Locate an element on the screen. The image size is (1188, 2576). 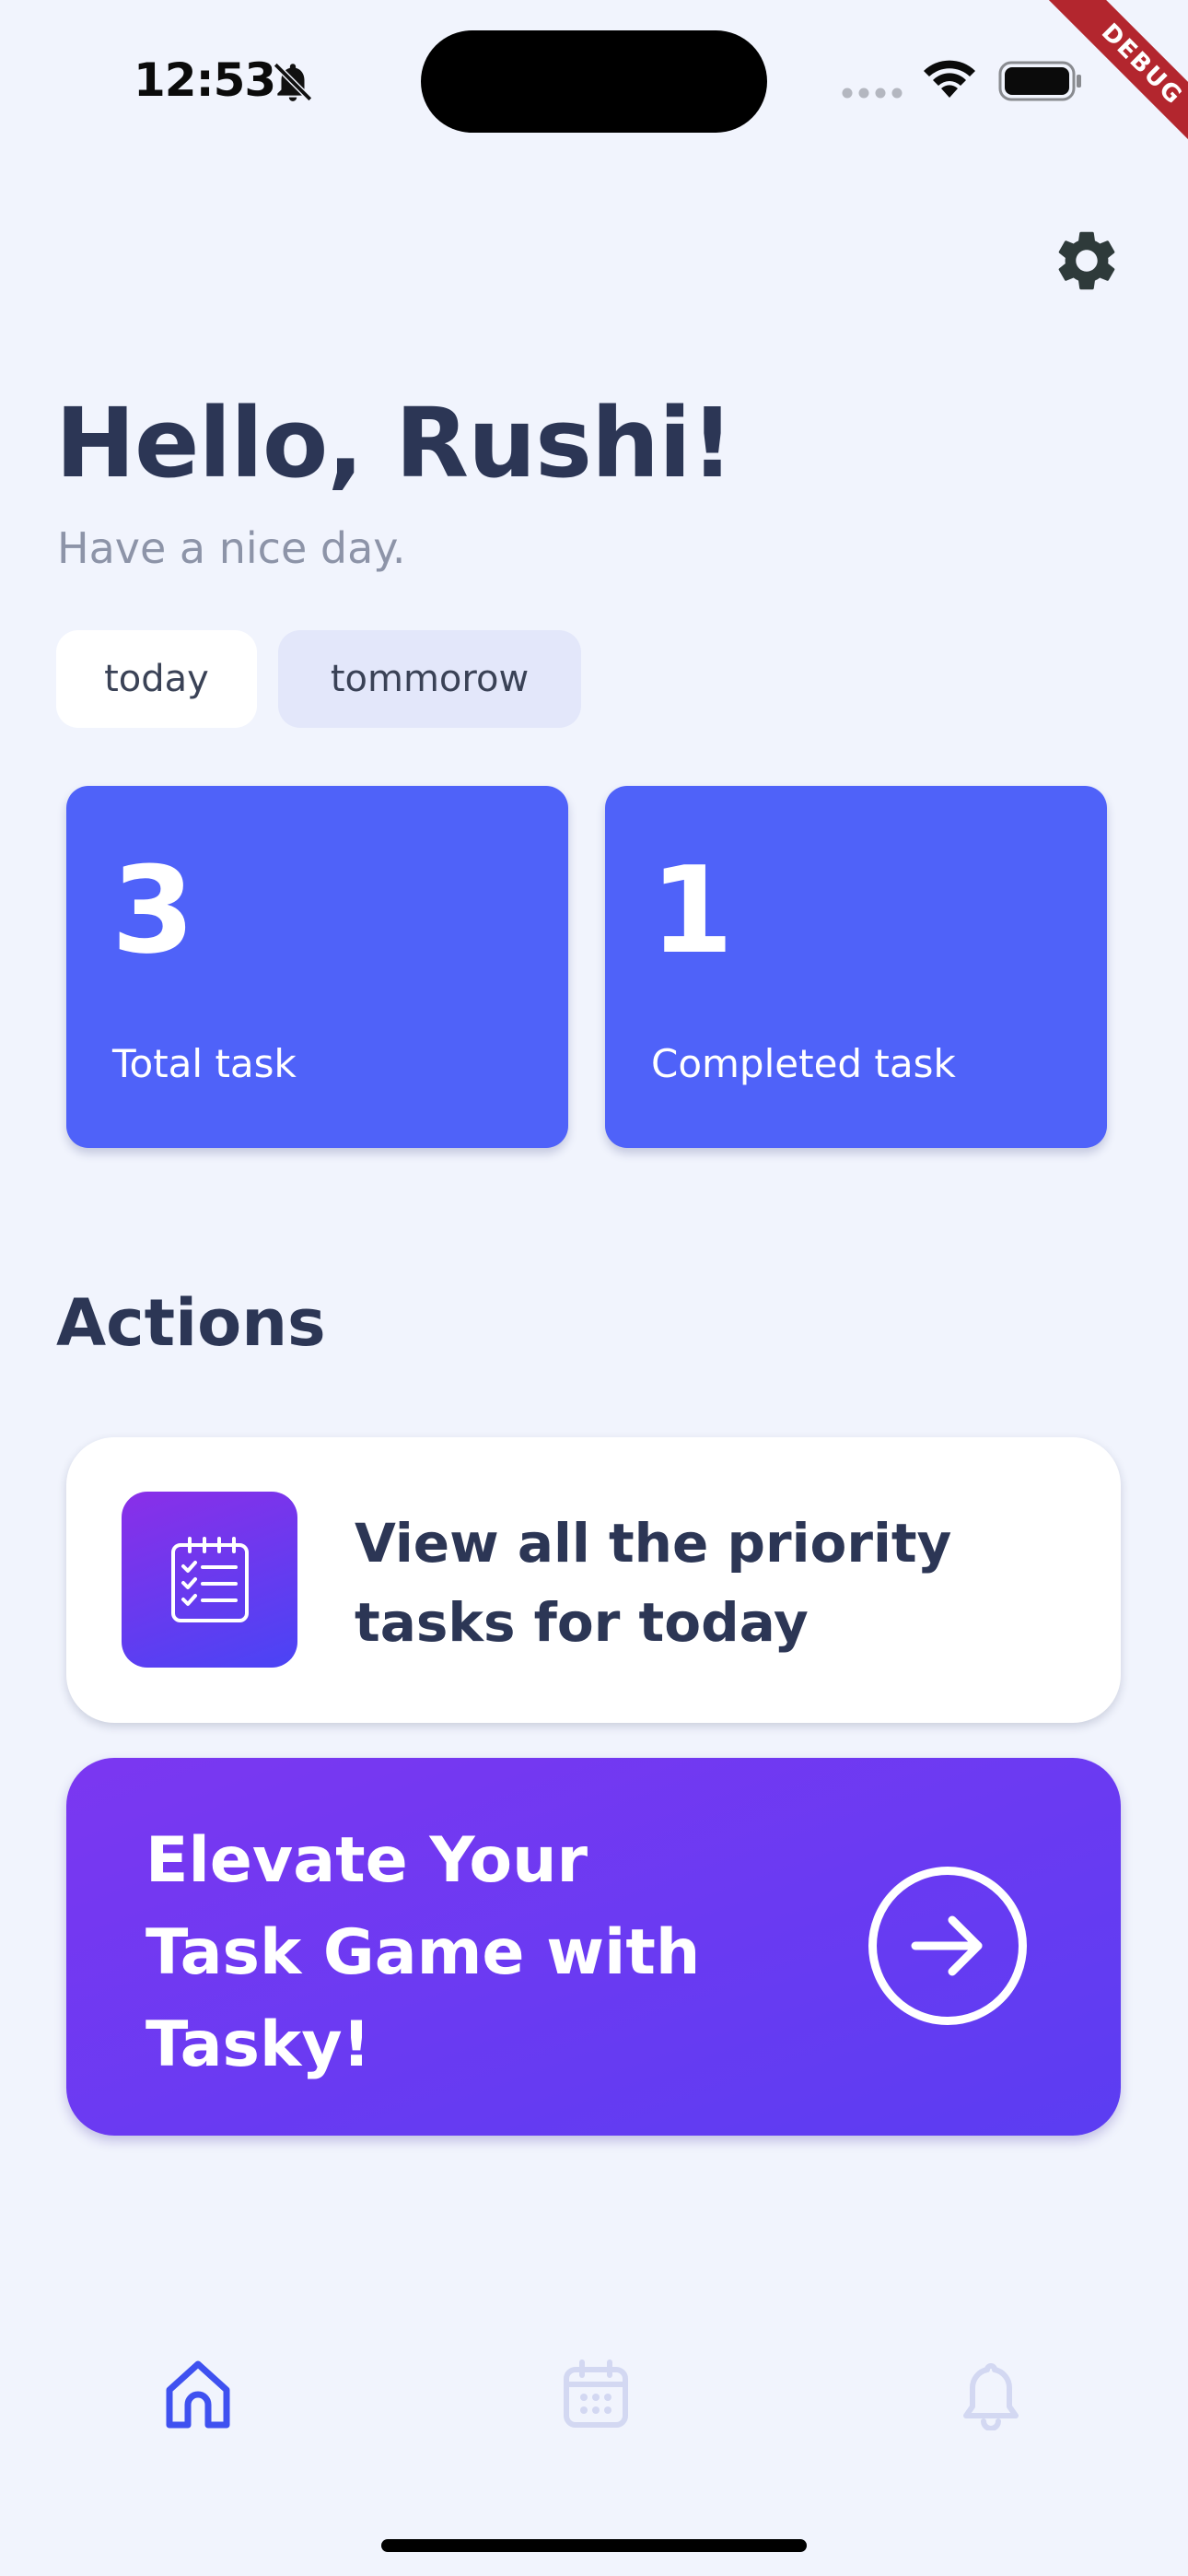
completed-task-card: 1 Completed task is located at coordinates (856, 967).